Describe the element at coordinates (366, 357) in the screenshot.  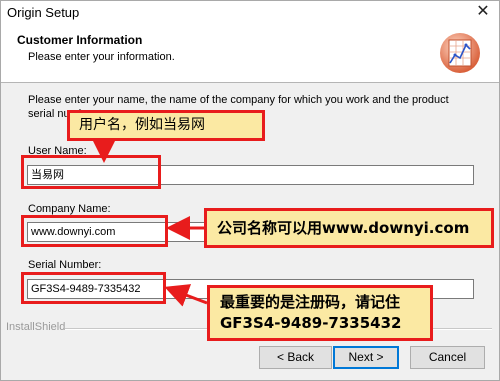
I see `next-button: Next >` at that location.